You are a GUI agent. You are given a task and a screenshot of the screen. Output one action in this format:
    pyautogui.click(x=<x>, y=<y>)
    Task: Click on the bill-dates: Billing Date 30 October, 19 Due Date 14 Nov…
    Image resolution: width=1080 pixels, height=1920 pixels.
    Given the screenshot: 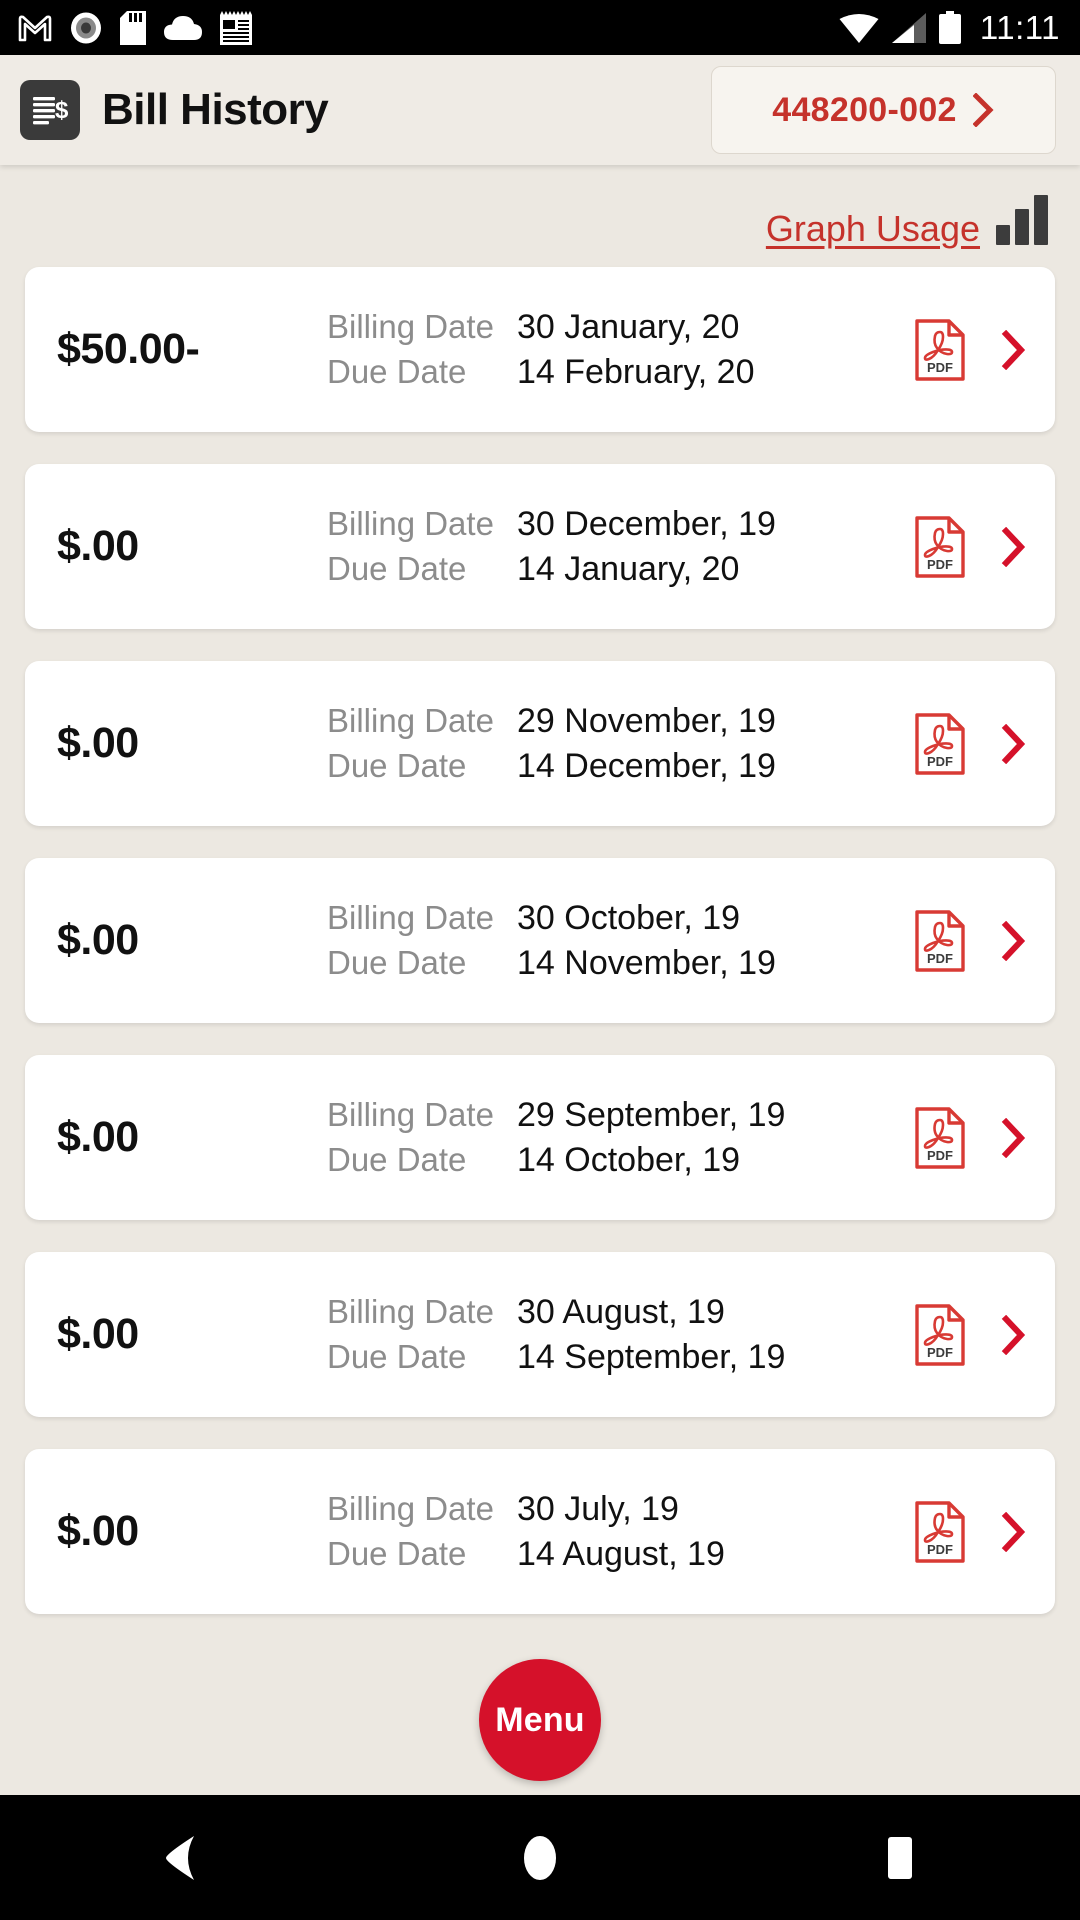 What is the action you would take?
    pyautogui.click(x=620, y=941)
    